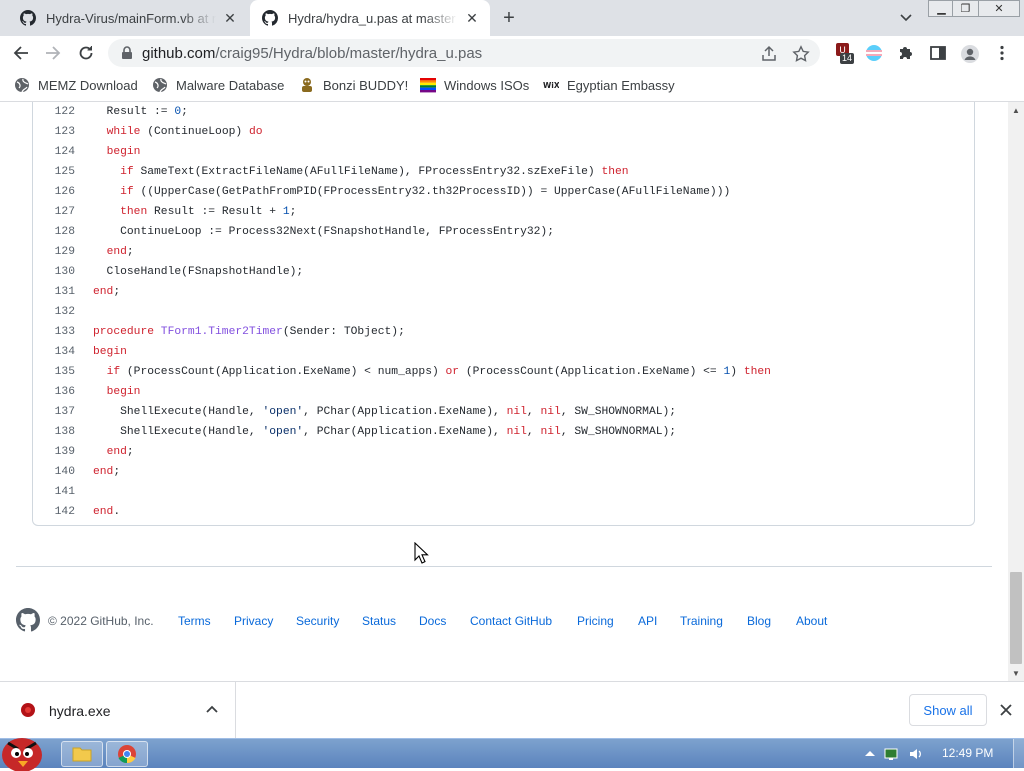 This screenshot has width=1024, height=771. What do you see at coordinates (769, 54) in the screenshot?
I see `share-icon` at bounding box center [769, 54].